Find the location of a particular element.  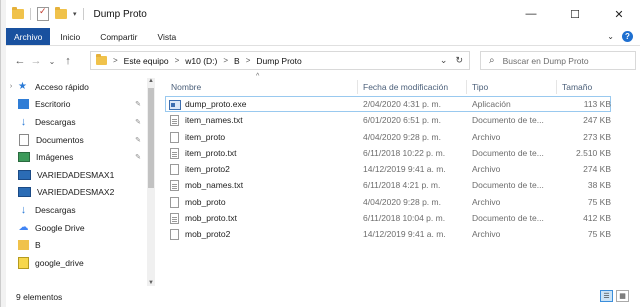

file-name: mob_proto is located at coordinates (205, 201).